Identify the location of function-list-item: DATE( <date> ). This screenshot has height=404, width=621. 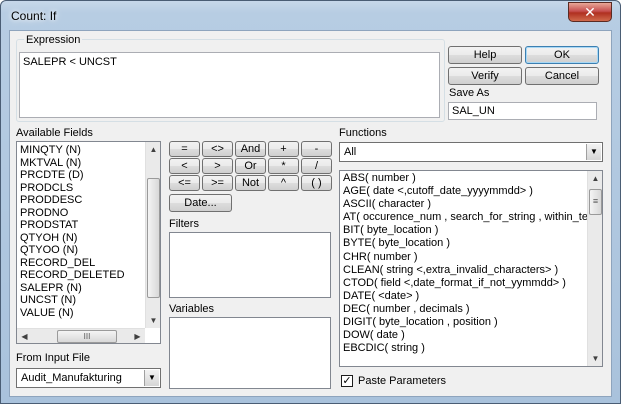
(463, 296).